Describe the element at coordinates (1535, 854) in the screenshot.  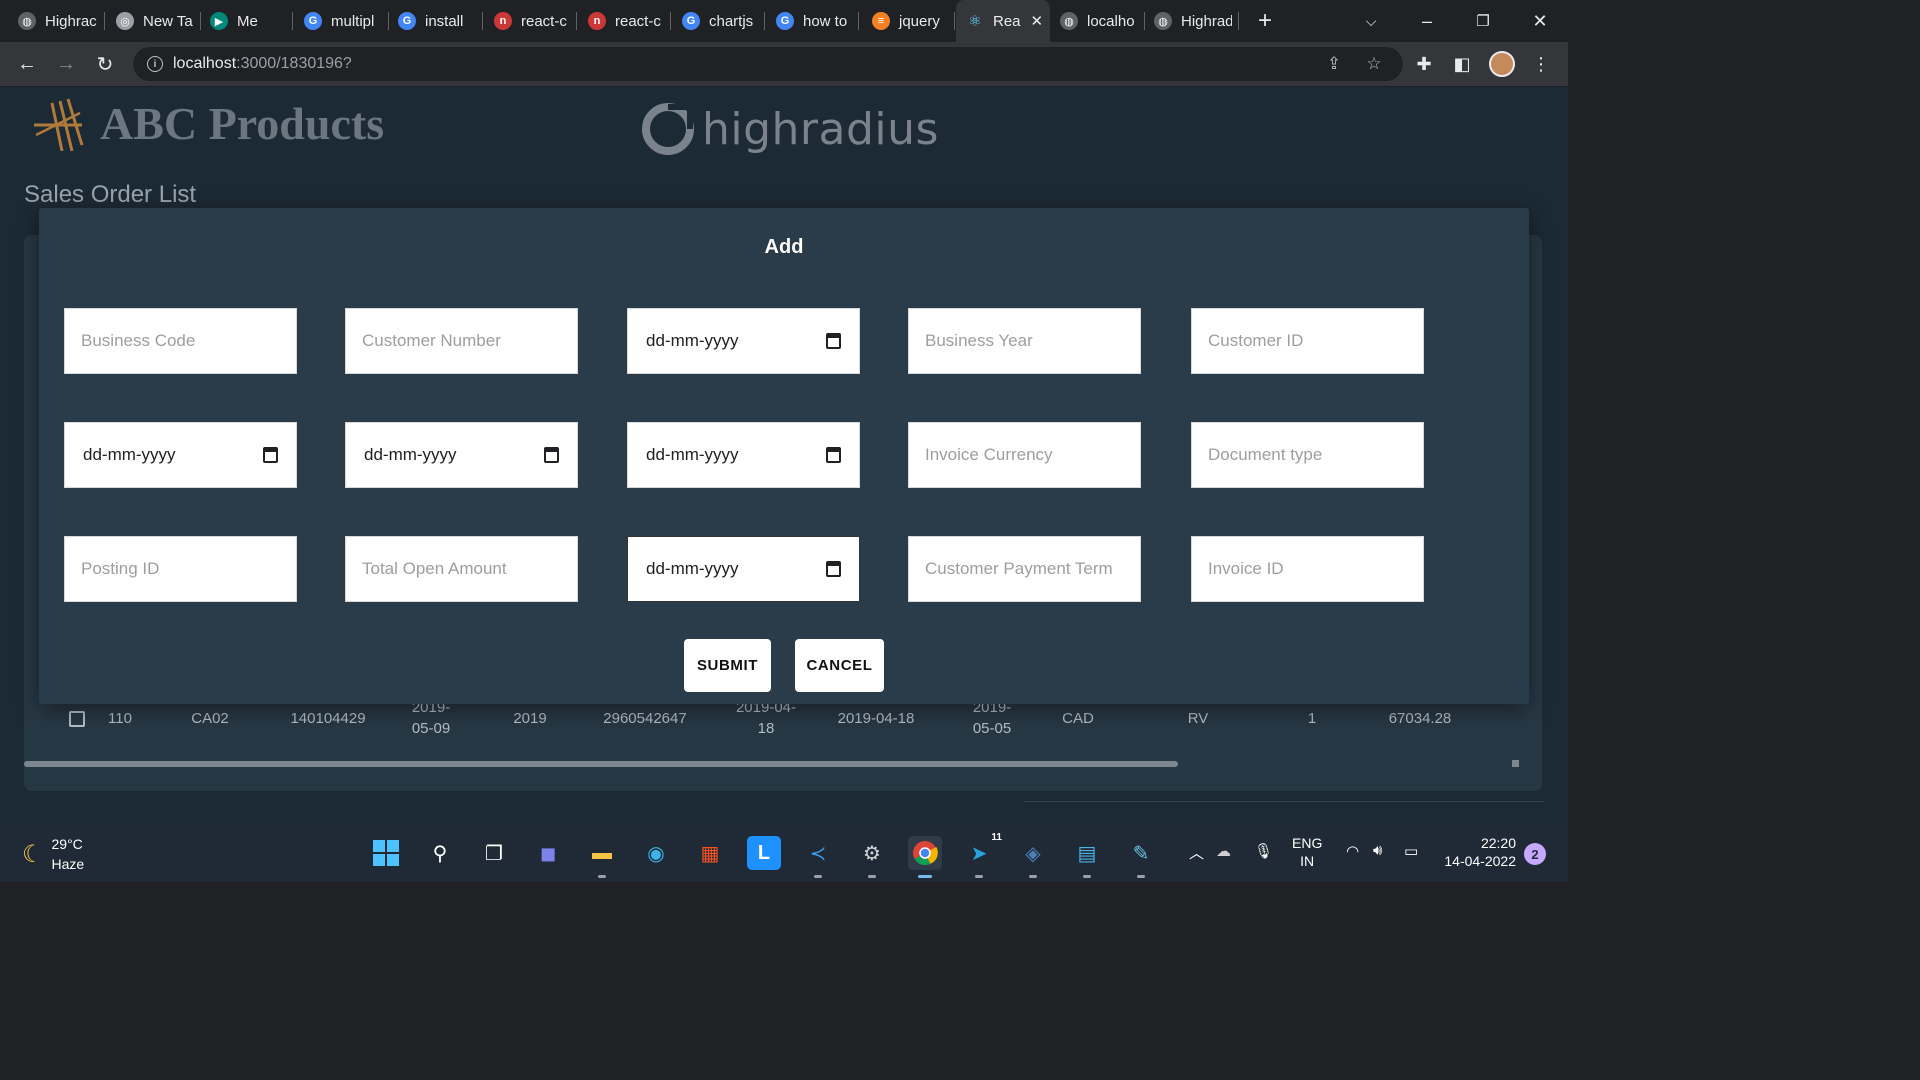
I see `notification-badge: 2` at that location.